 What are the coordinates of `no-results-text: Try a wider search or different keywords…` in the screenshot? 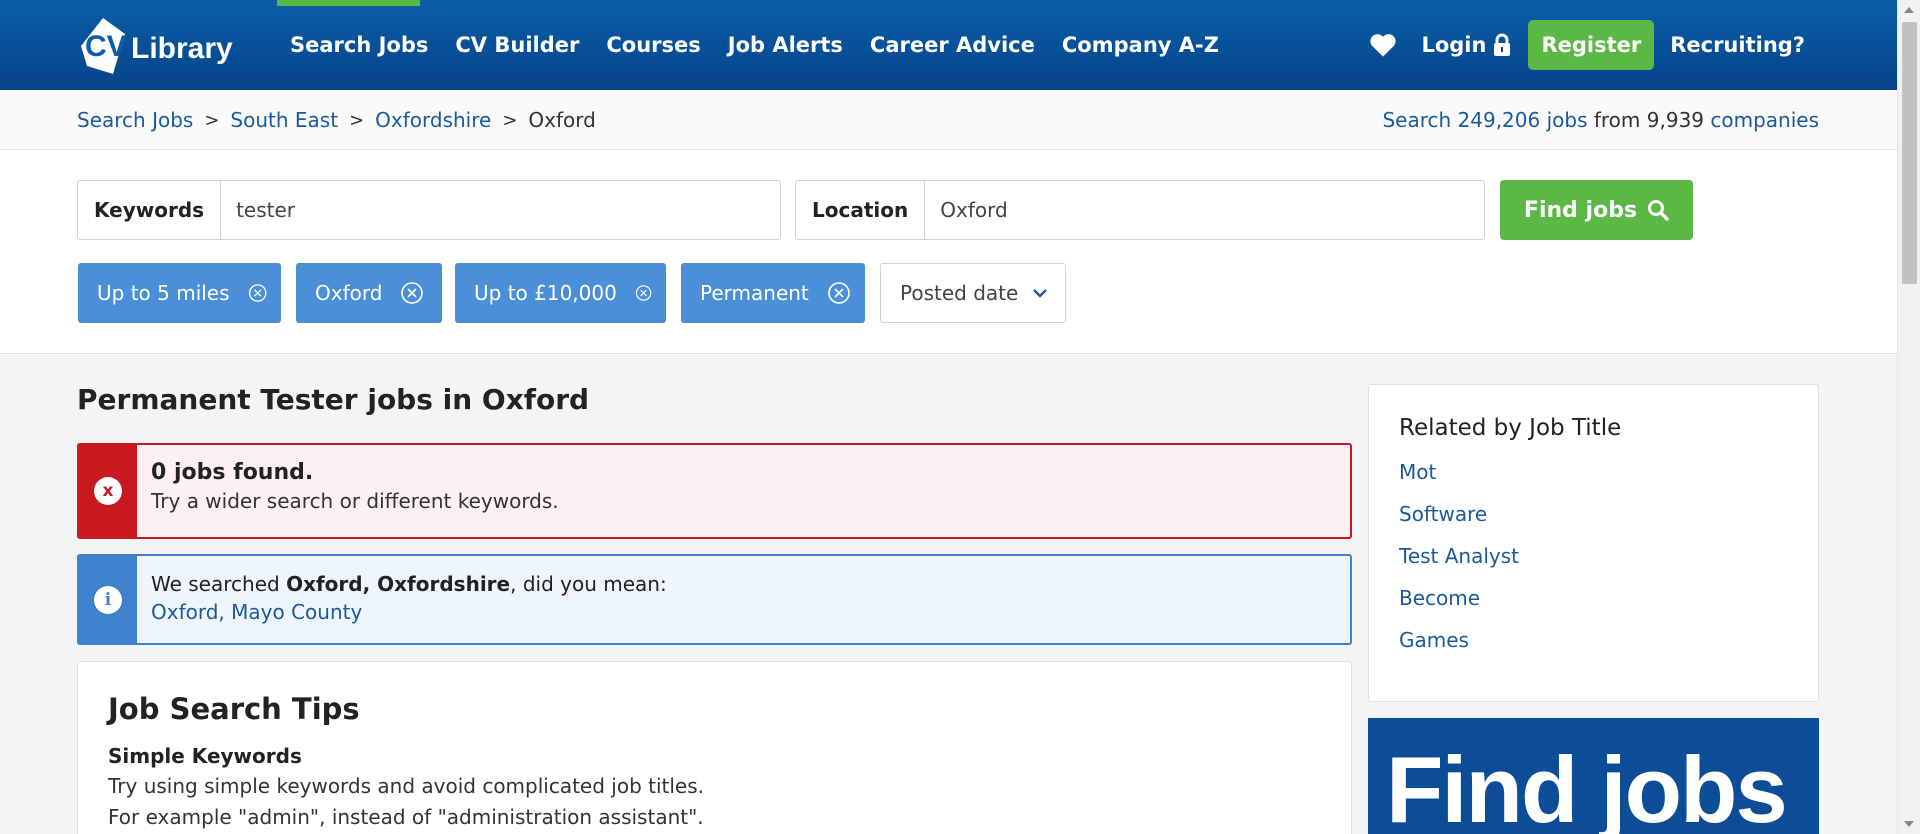 It's located at (355, 501).